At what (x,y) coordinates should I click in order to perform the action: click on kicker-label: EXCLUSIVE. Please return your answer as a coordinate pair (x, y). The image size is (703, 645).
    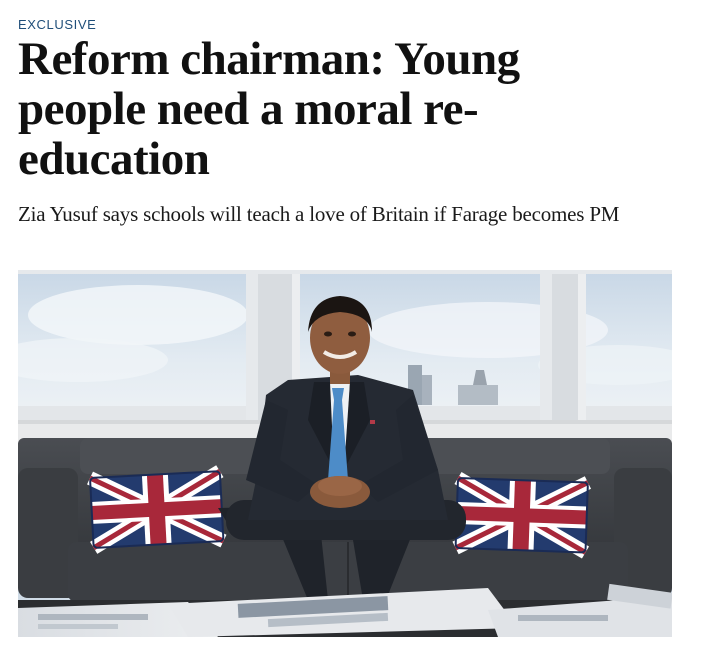
    Looking at the image, I should click on (57, 24).